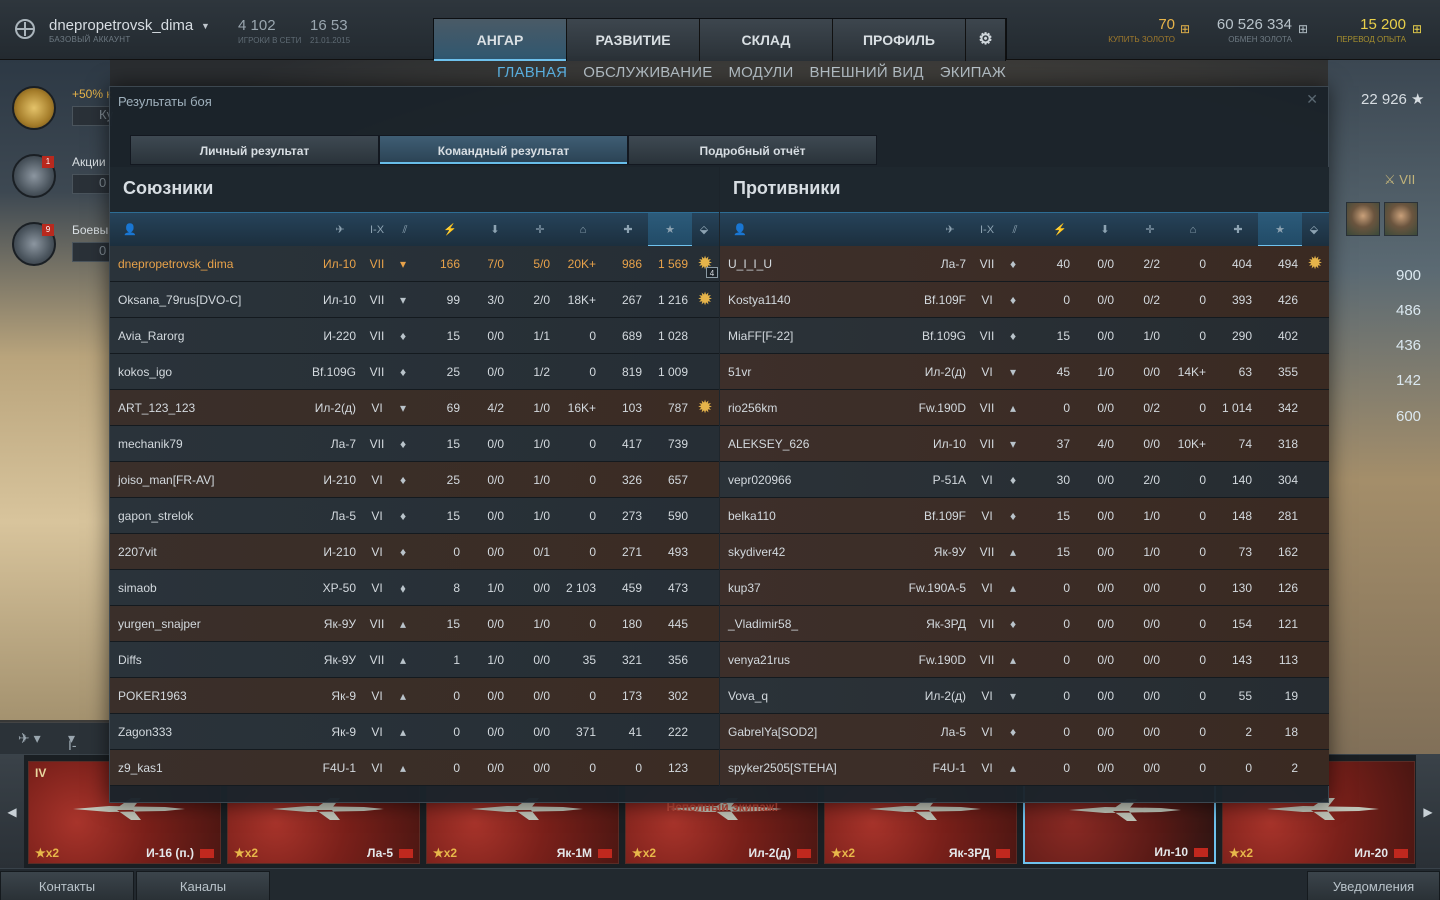 The width and height of the screenshot is (1440, 900). What do you see at coordinates (1024, 480) in the screenshot?
I see `enemy-row: vepr020966 P-51A VI ♦ 30 0/0 2/0 0 140 304` at bounding box center [1024, 480].